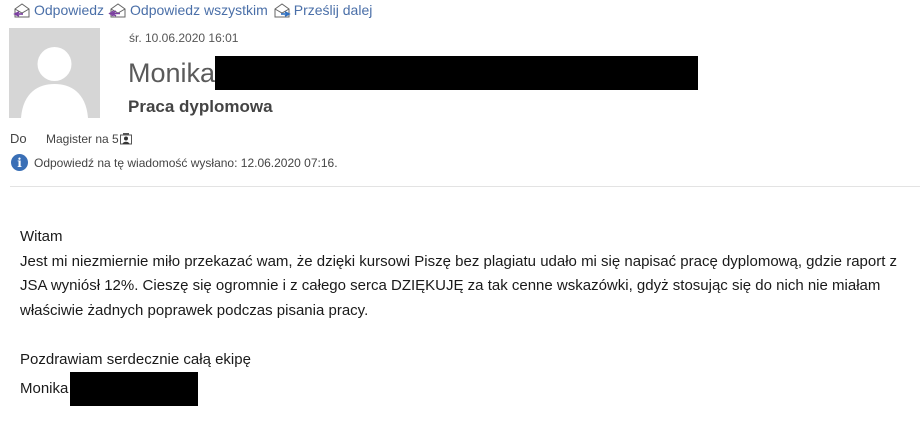 This screenshot has width=922, height=421. Describe the element at coordinates (82, 139) in the screenshot. I see `recipient-name: Magister na 5` at that location.